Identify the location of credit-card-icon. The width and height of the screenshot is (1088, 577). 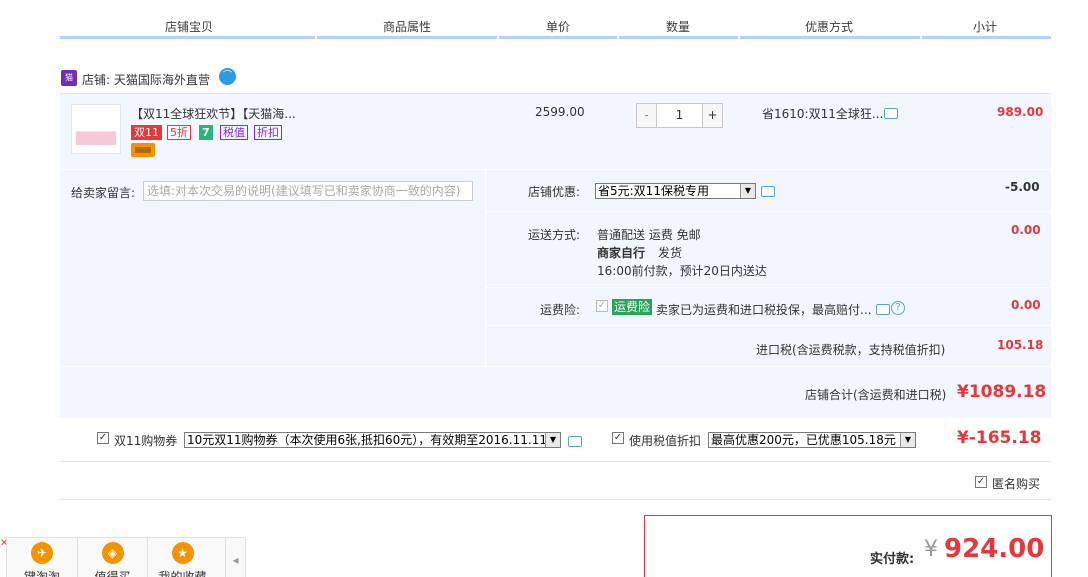
(143, 150).